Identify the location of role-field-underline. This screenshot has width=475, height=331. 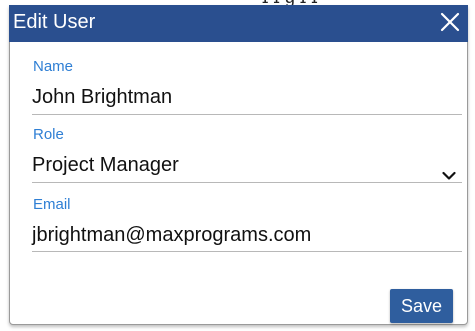
(247, 182).